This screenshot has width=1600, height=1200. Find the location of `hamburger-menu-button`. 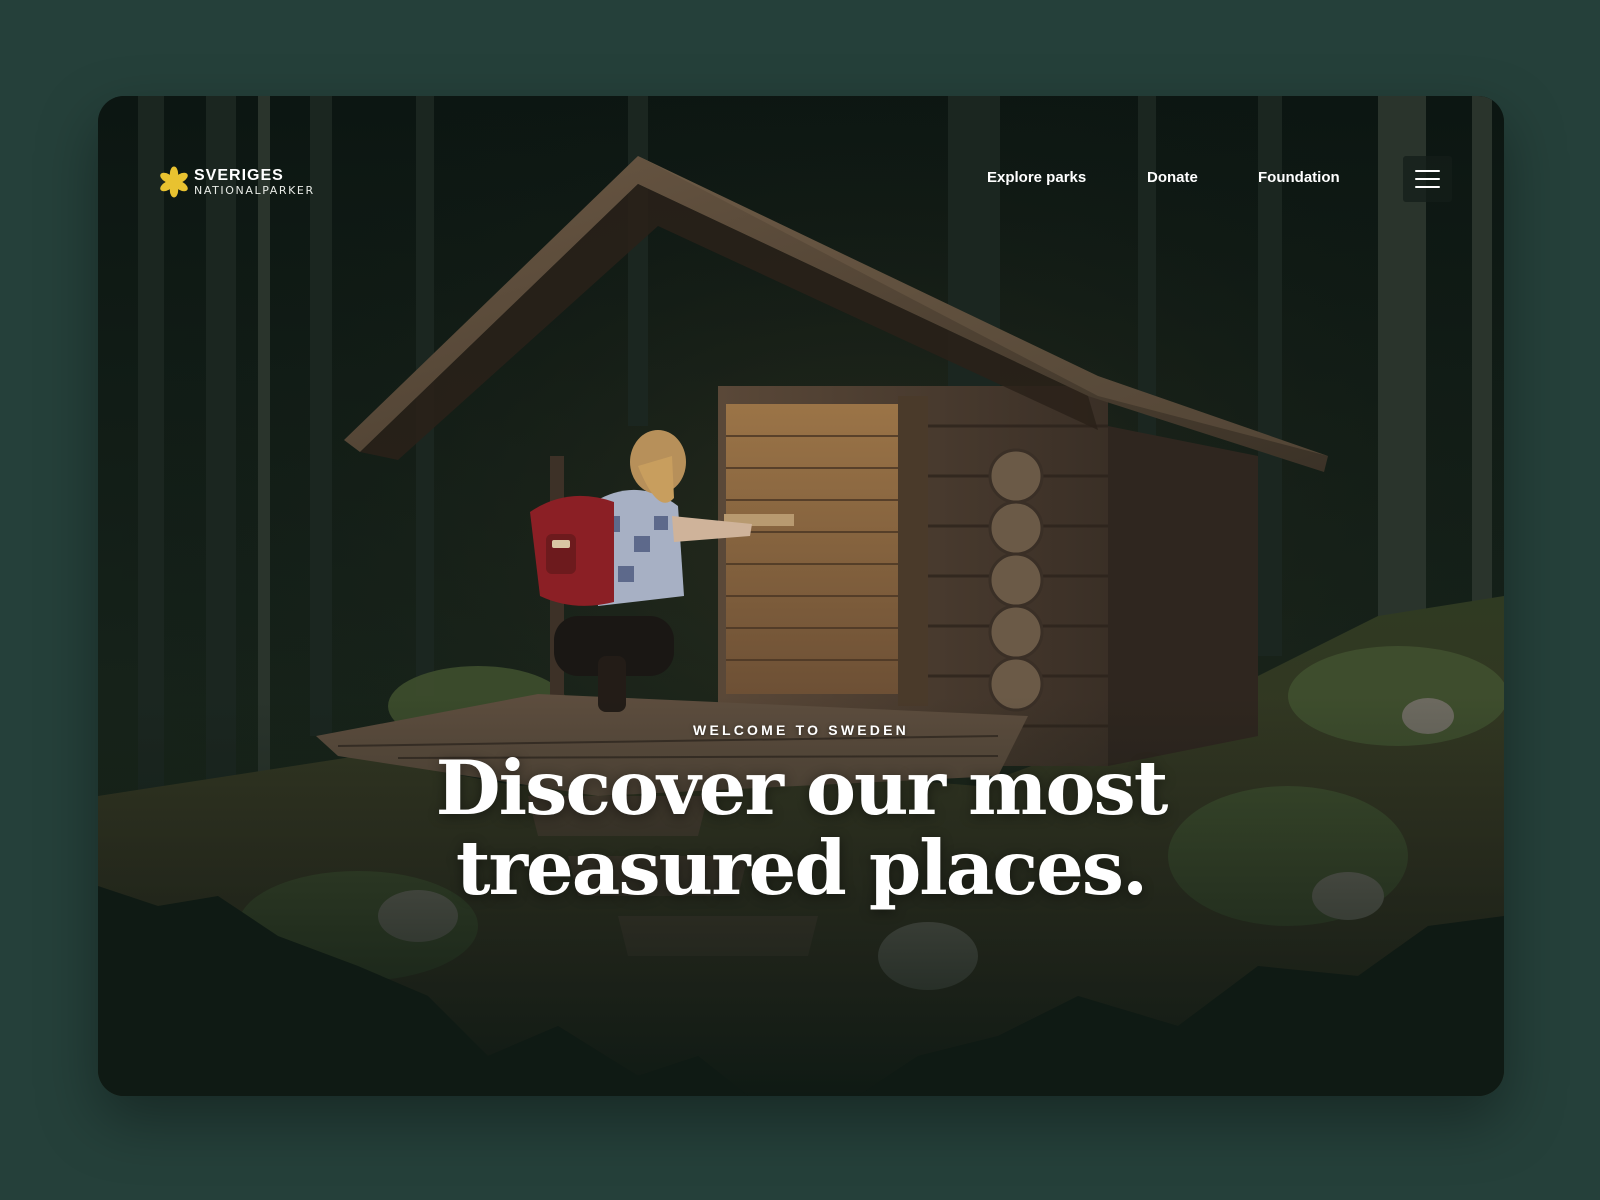

hamburger-menu-button is located at coordinates (1427, 179).